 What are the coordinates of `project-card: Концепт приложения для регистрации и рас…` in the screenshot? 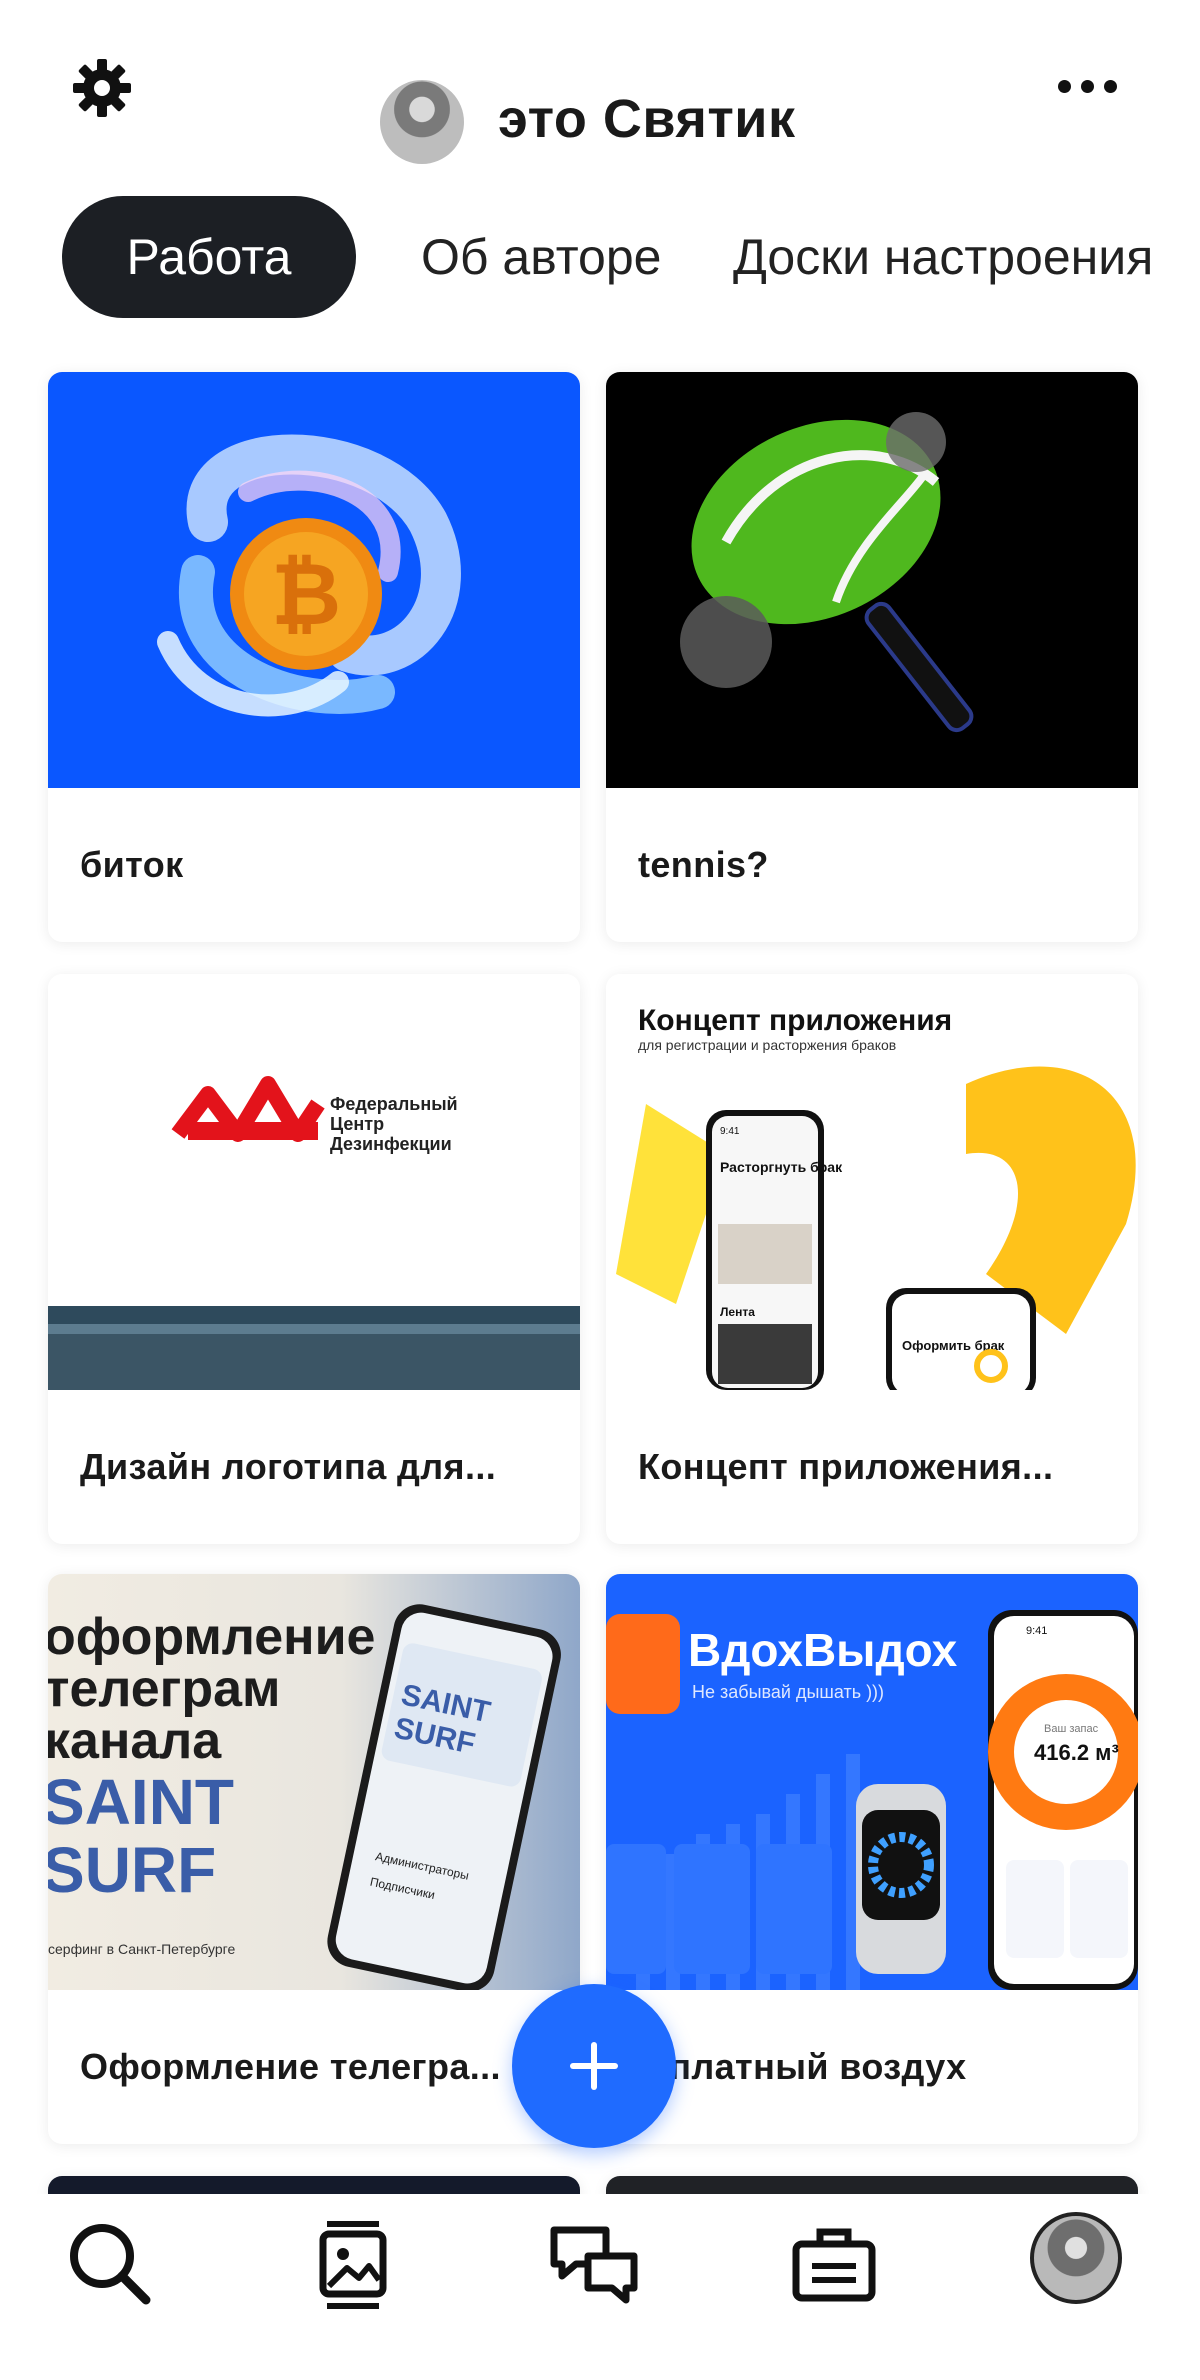 It's located at (872, 1259).